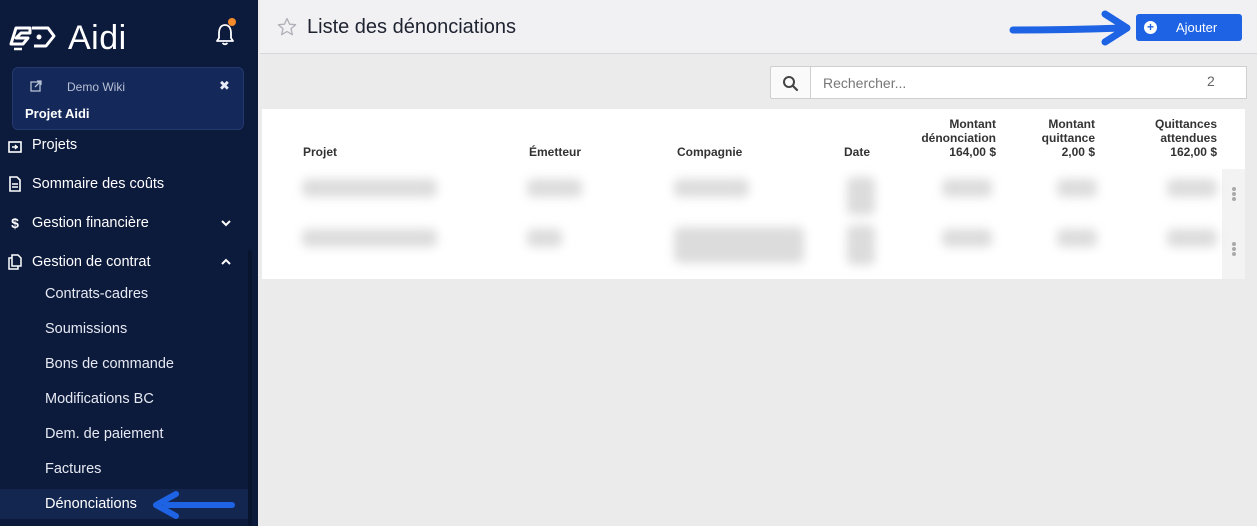  I want to click on search-button, so click(790, 82).